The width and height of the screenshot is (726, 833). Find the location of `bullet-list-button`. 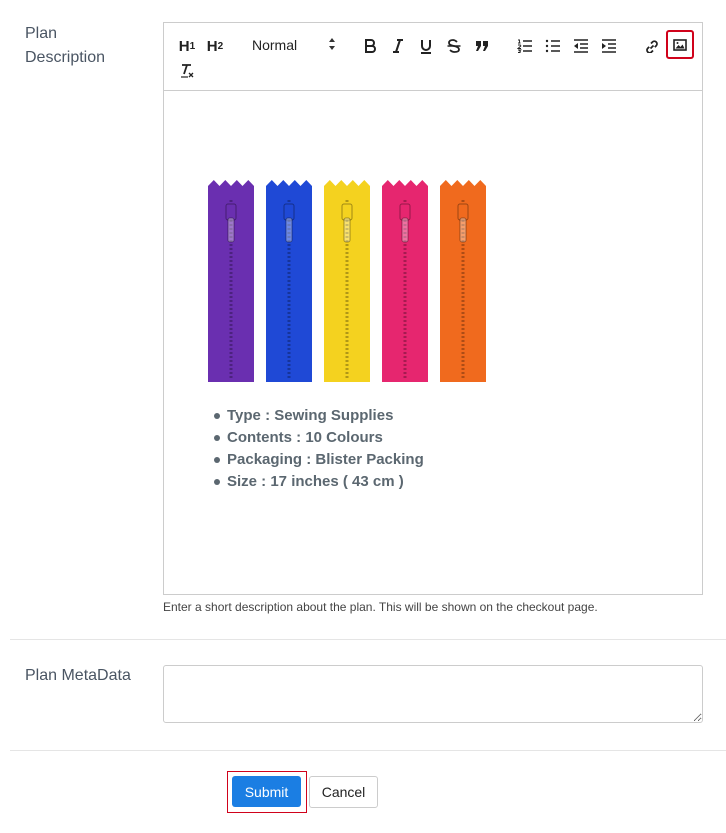

bullet-list-button is located at coordinates (553, 46).